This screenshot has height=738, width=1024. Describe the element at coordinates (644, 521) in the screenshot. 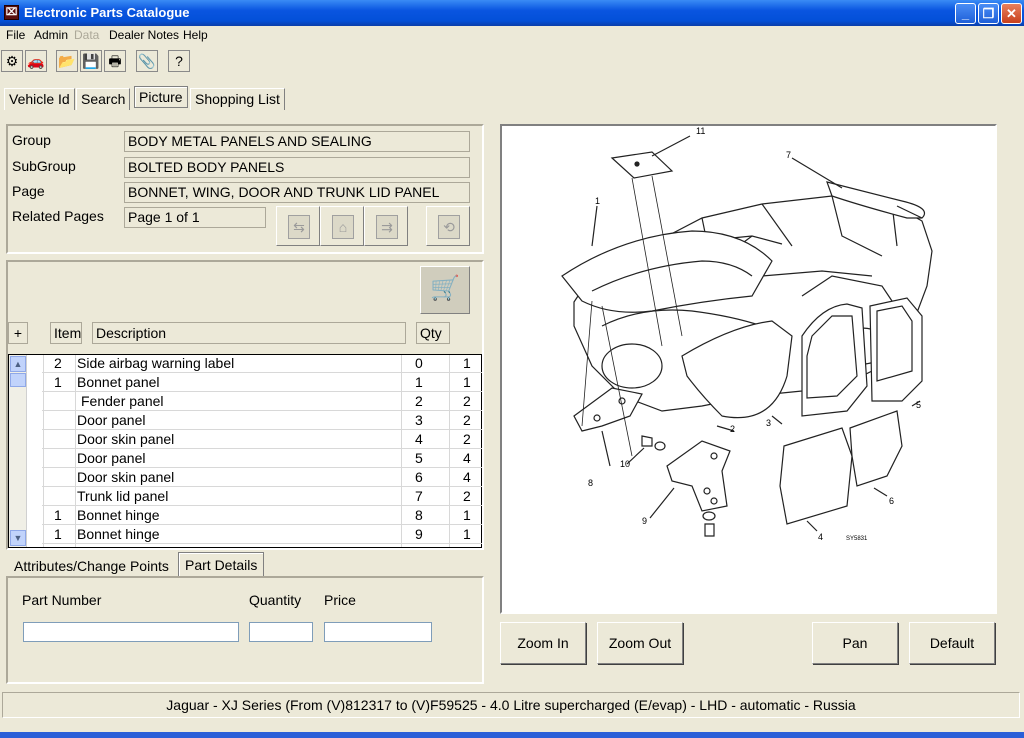

I see `callout-9: 9` at that location.